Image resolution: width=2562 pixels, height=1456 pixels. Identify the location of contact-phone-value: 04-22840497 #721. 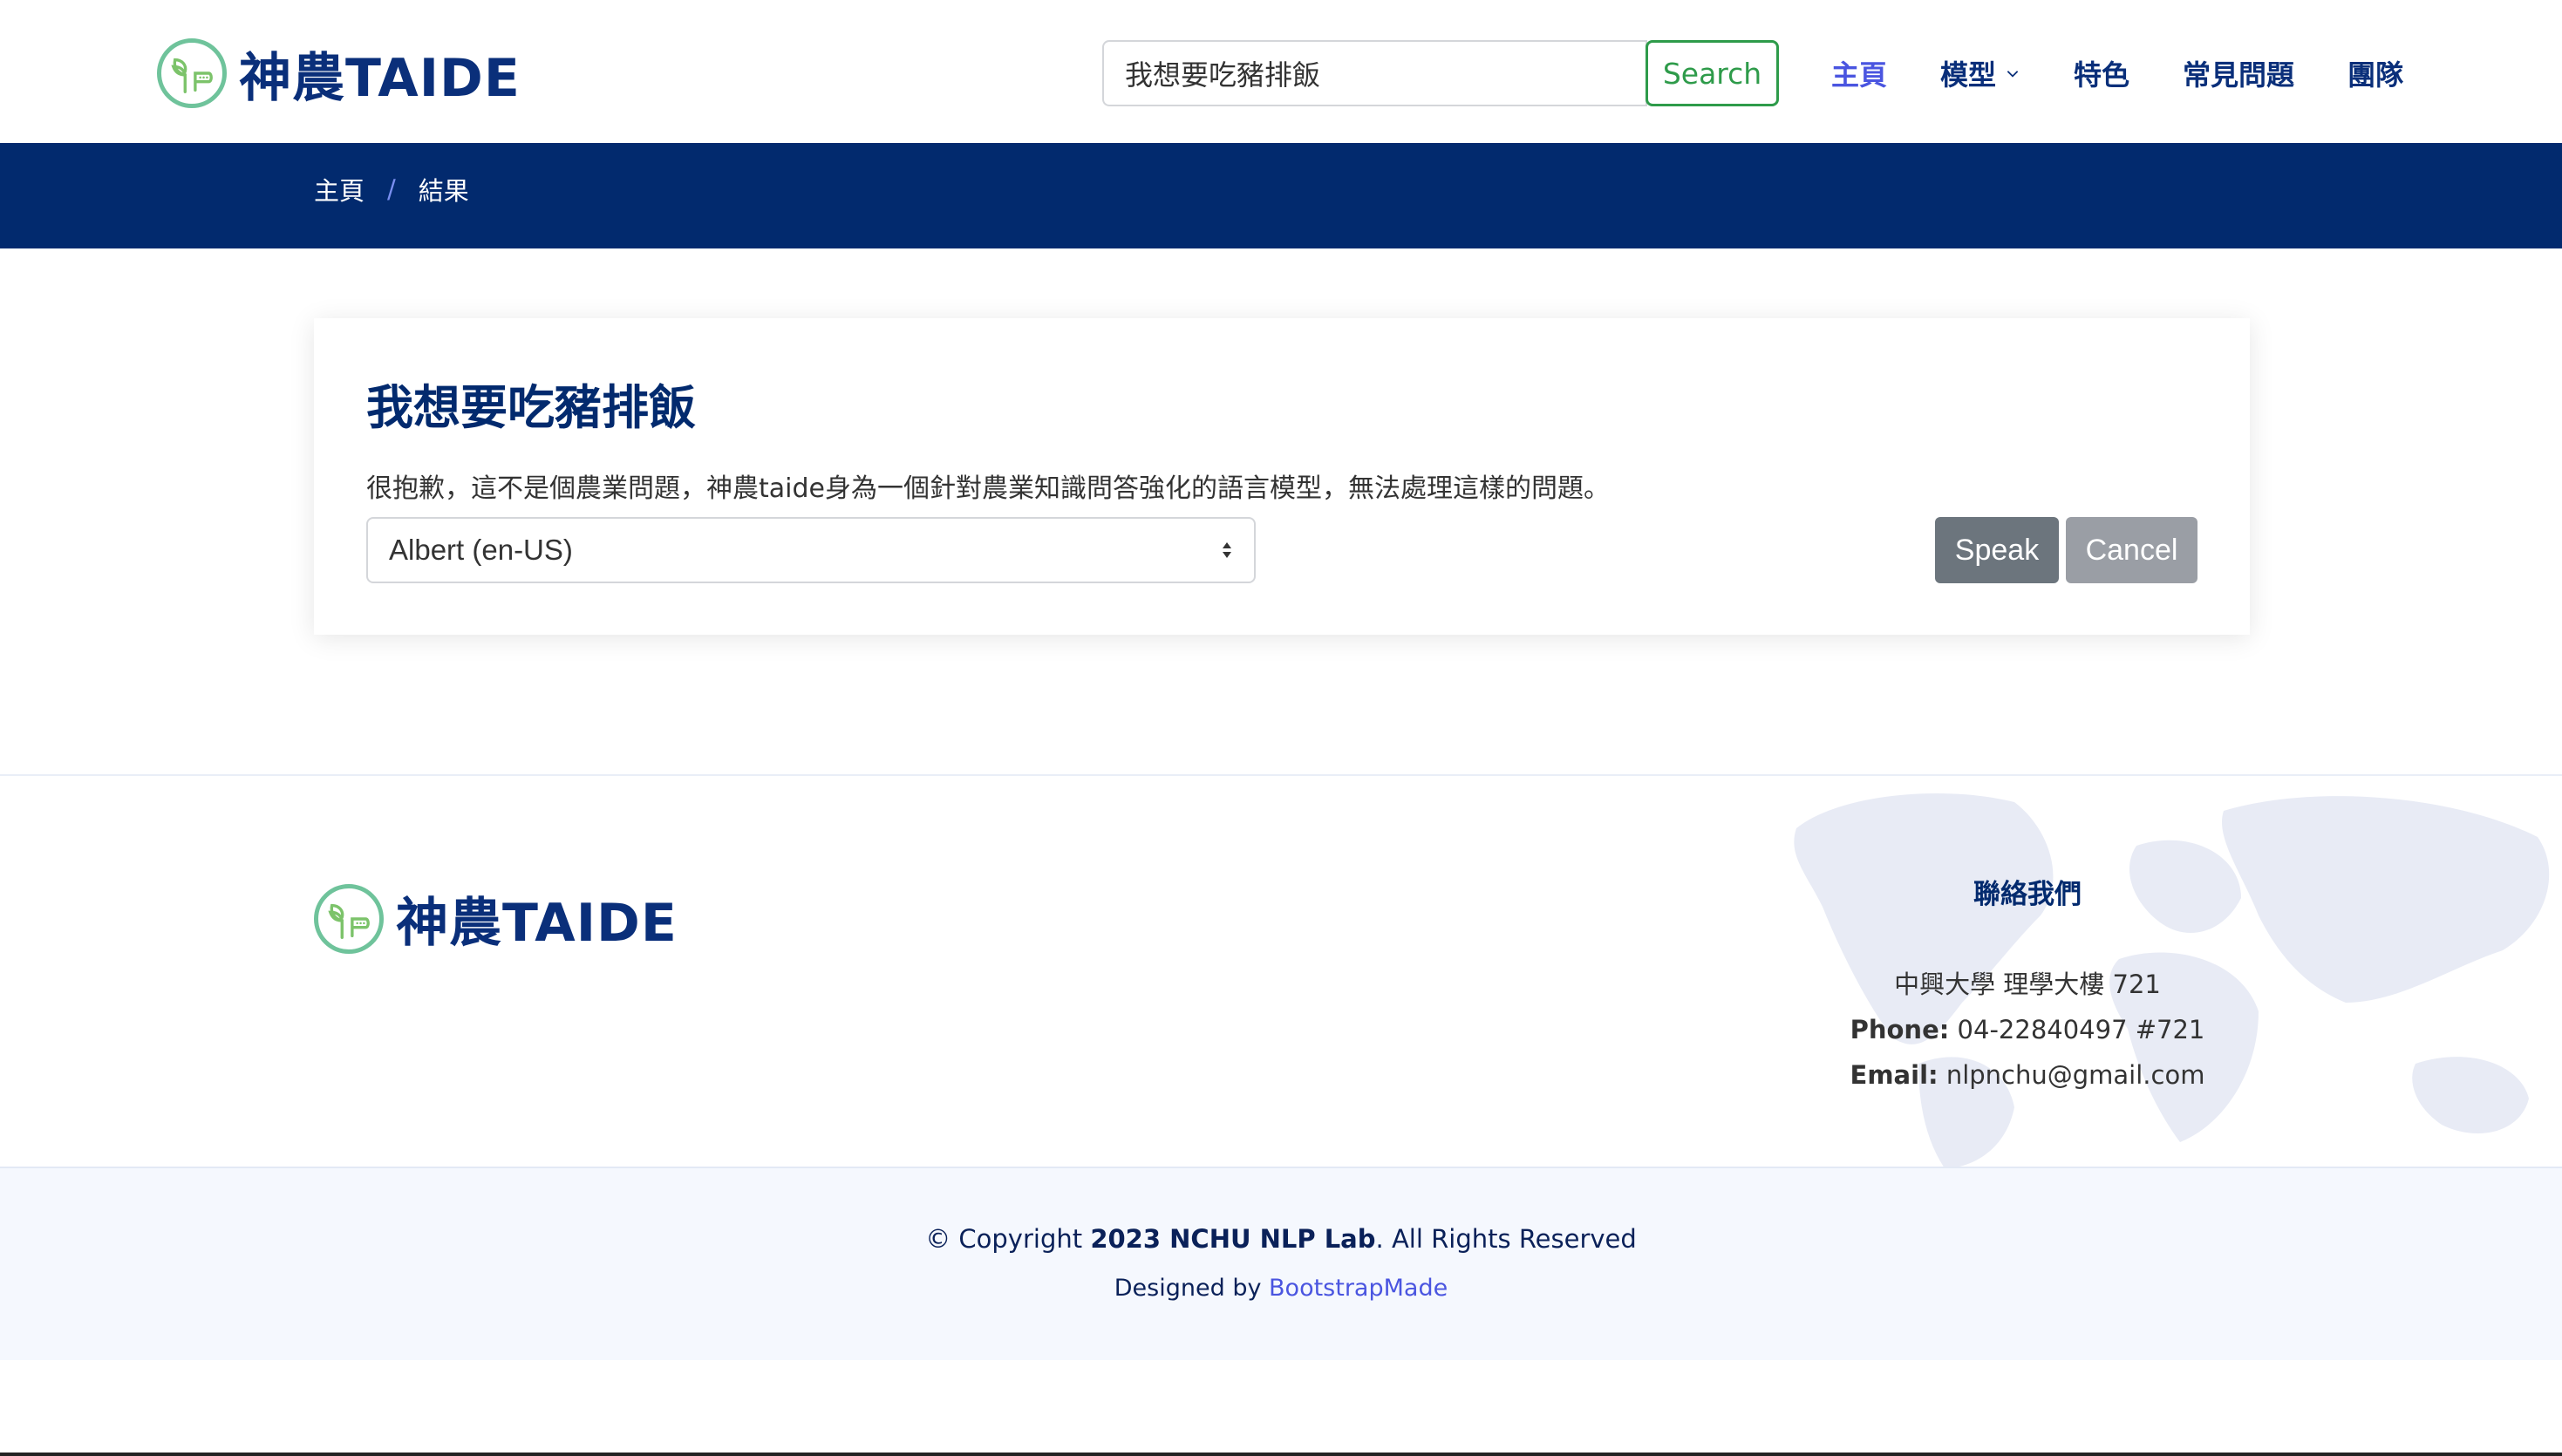
(2081, 1029).